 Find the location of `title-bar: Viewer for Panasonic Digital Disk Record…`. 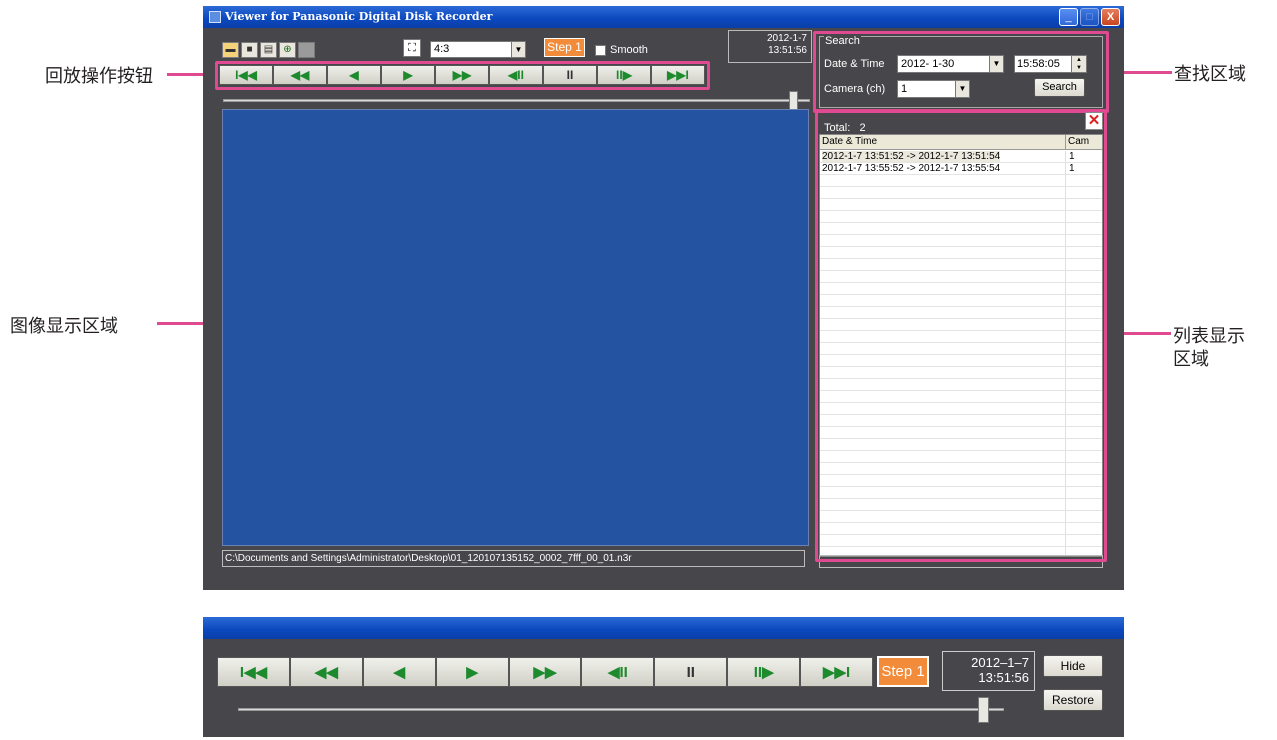

title-bar: Viewer for Panasonic Digital Disk Record… is located at coordinates (663, 17).